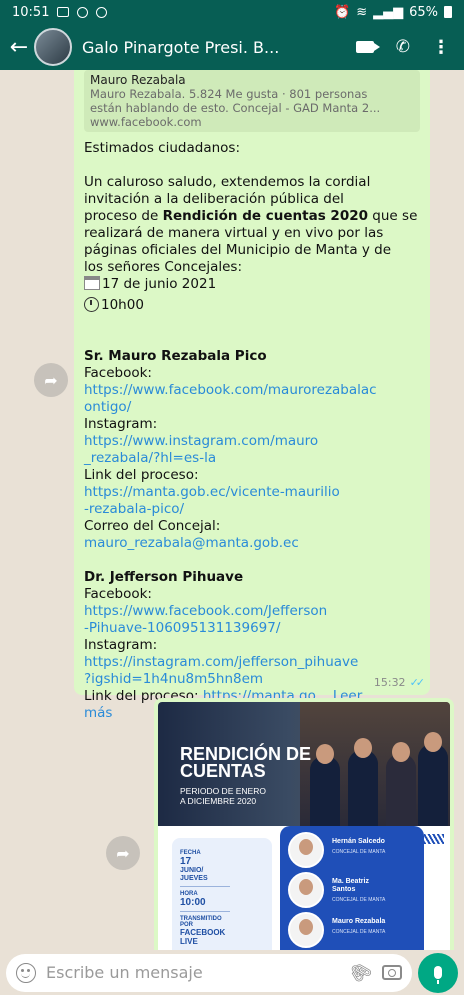  What do you see at coordinates (138, 80) in the screenshot?
I see `link-preview-title: Mauro Rezabala` at bounding box center [138, 80].